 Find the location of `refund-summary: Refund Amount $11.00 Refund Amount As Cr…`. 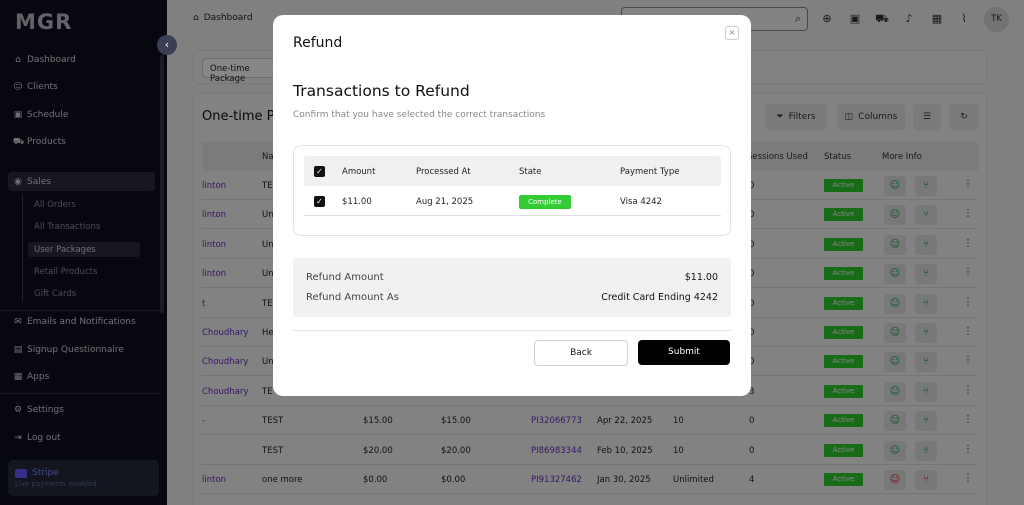

refund-summary: Refund Amount $11.00 Refund Amount As Cr… is located at coordinates (512, 287).